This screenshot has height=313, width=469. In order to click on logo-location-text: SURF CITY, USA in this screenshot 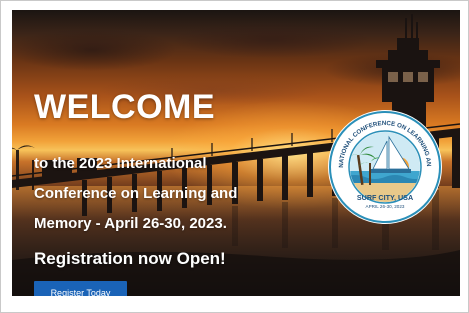, I will do `click(385, 197)`.